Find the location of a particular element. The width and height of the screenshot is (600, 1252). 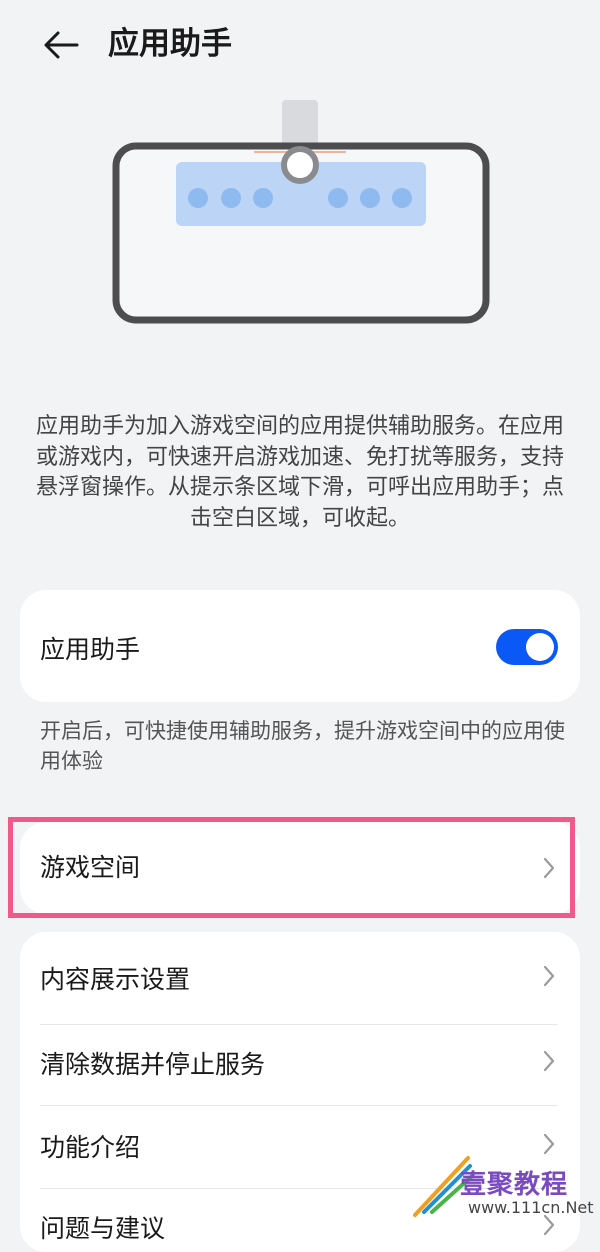

arrow-left-icon is located at coordinates (61, 45).